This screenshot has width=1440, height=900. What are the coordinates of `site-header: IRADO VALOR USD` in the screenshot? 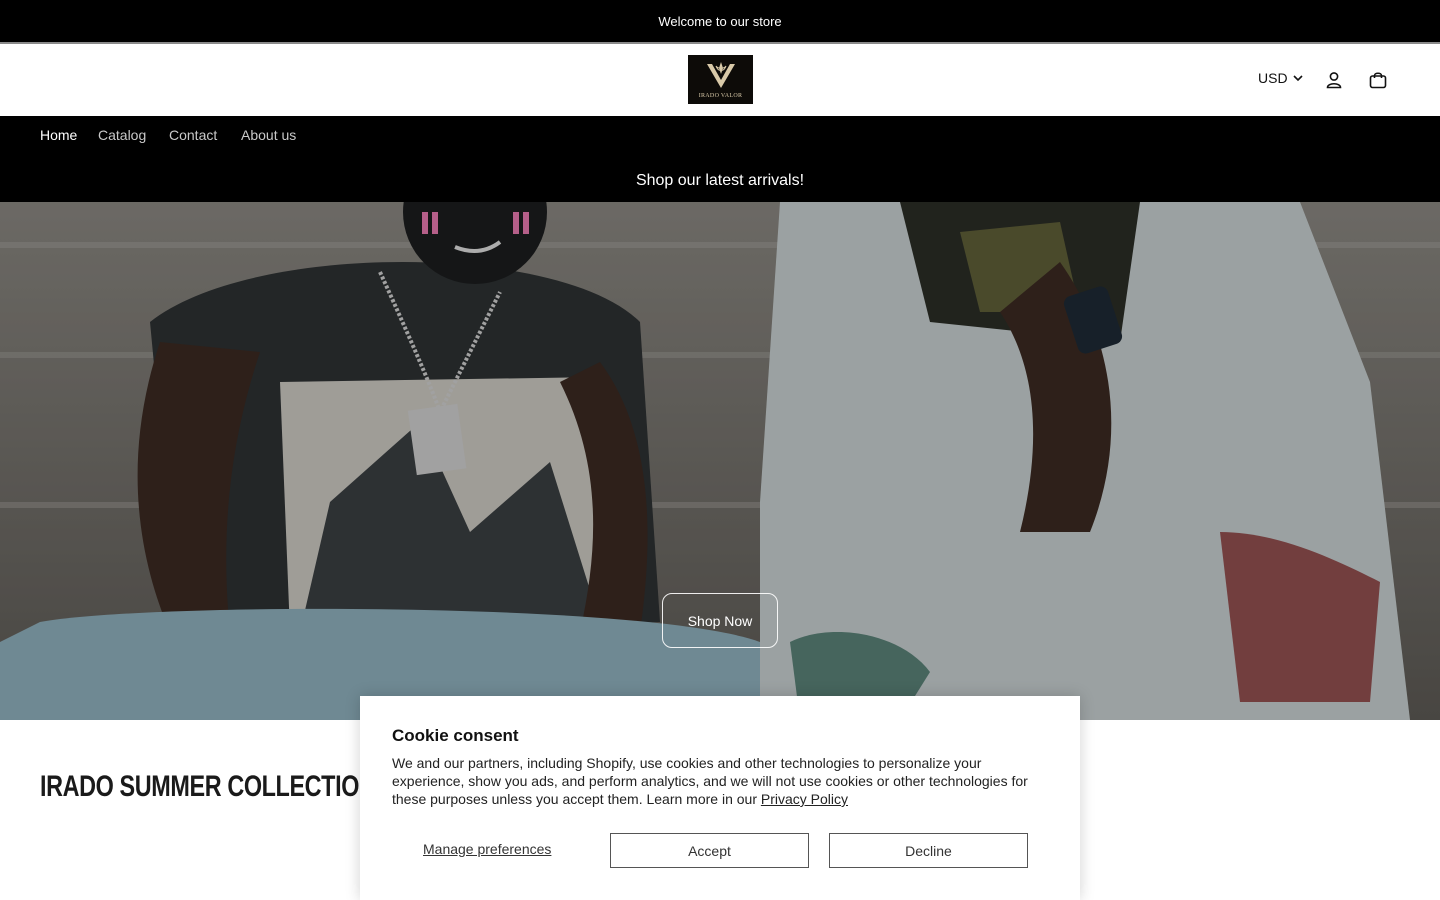 It's located at (720, 80).